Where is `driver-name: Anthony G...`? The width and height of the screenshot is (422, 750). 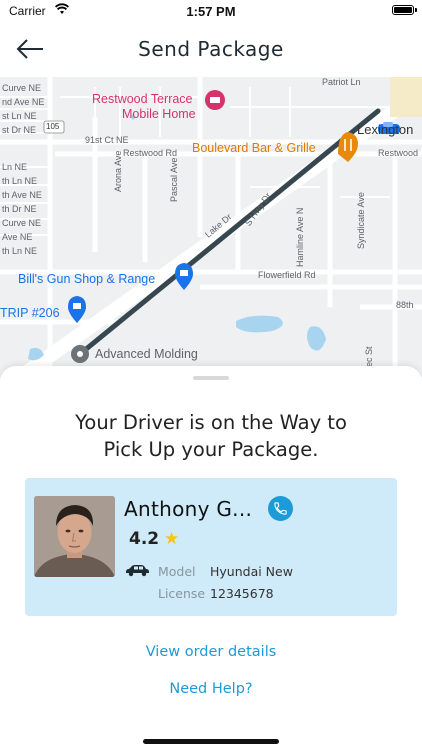
driver-name: Anthony G... is located at coordinates (188, 509).